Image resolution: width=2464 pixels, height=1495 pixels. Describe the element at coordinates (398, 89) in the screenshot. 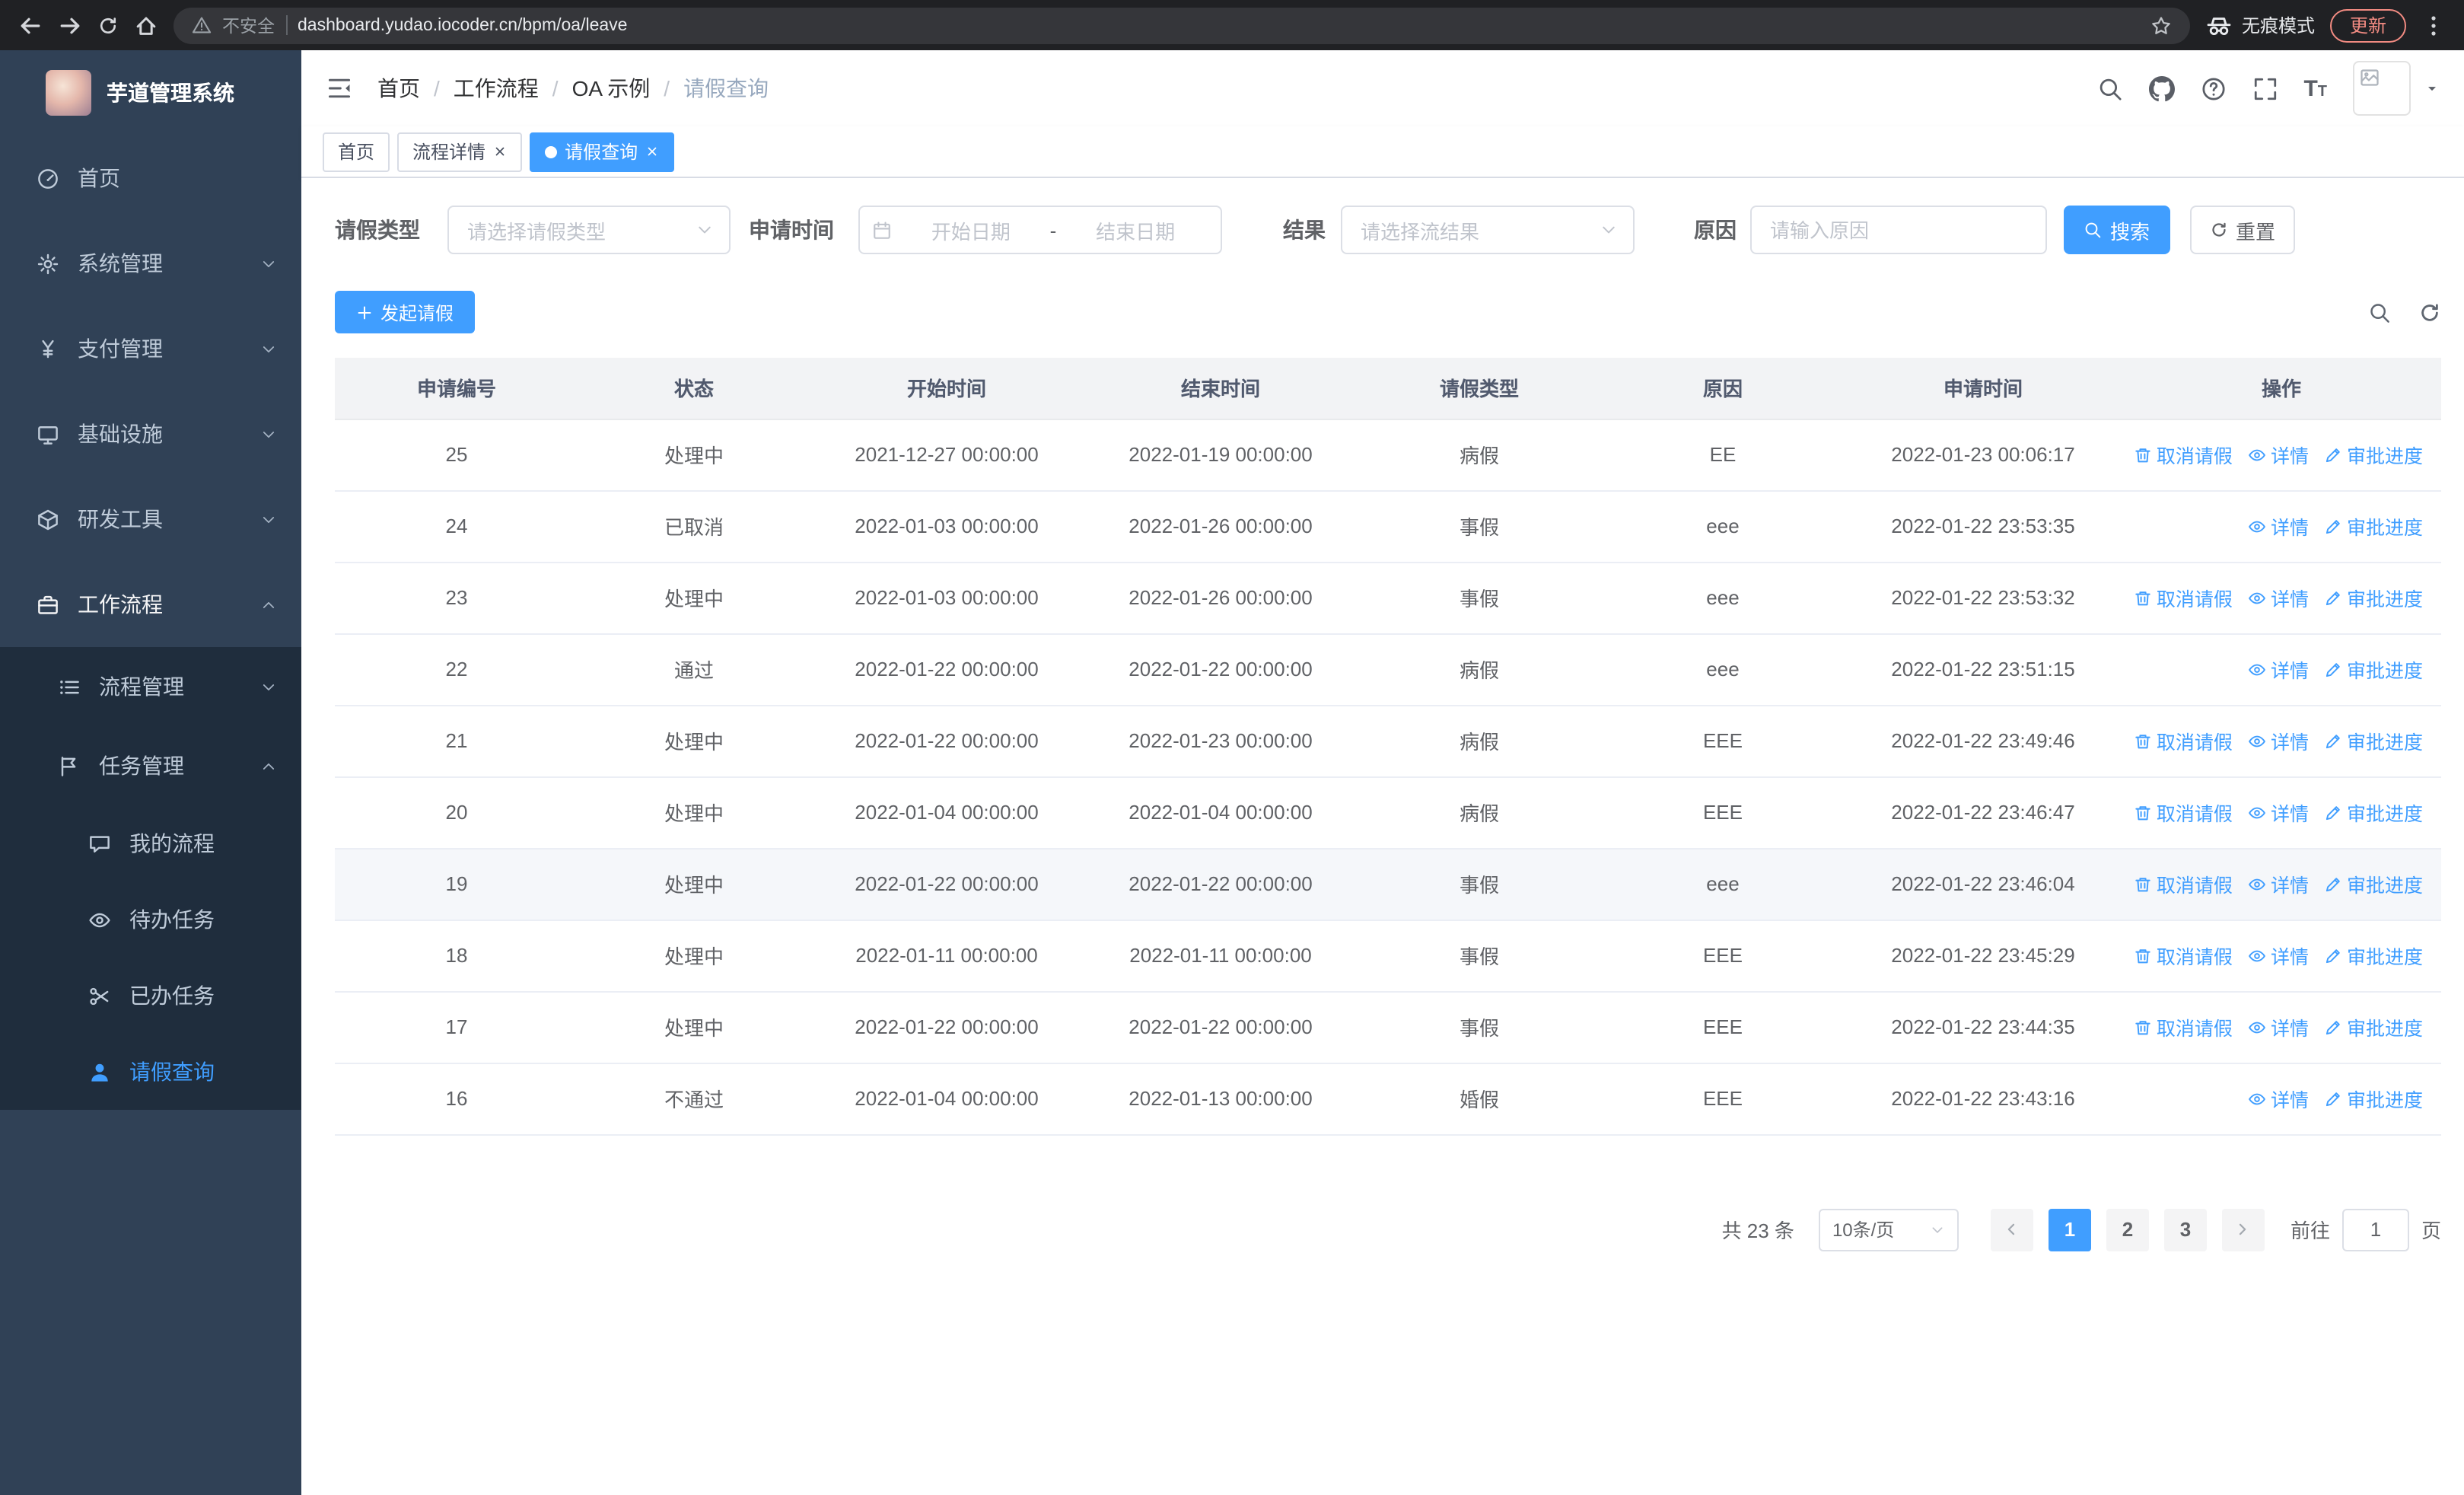

I see `breadcrumb-item: 首页` at that location.